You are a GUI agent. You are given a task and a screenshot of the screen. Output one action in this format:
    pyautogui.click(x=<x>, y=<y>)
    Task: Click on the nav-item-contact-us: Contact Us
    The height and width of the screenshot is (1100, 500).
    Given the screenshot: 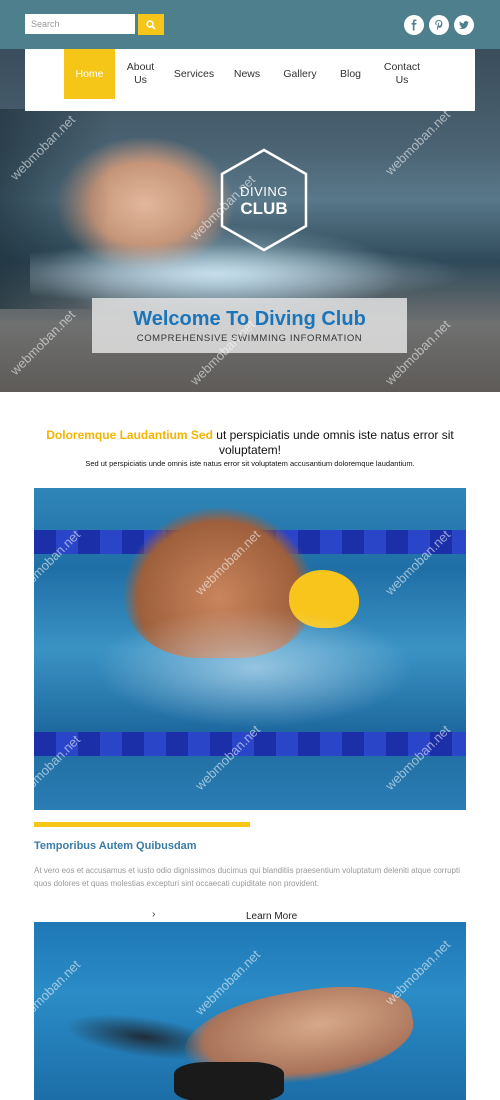 What is the action you would take?
    pyautogui.click(x=402, y=74)
    